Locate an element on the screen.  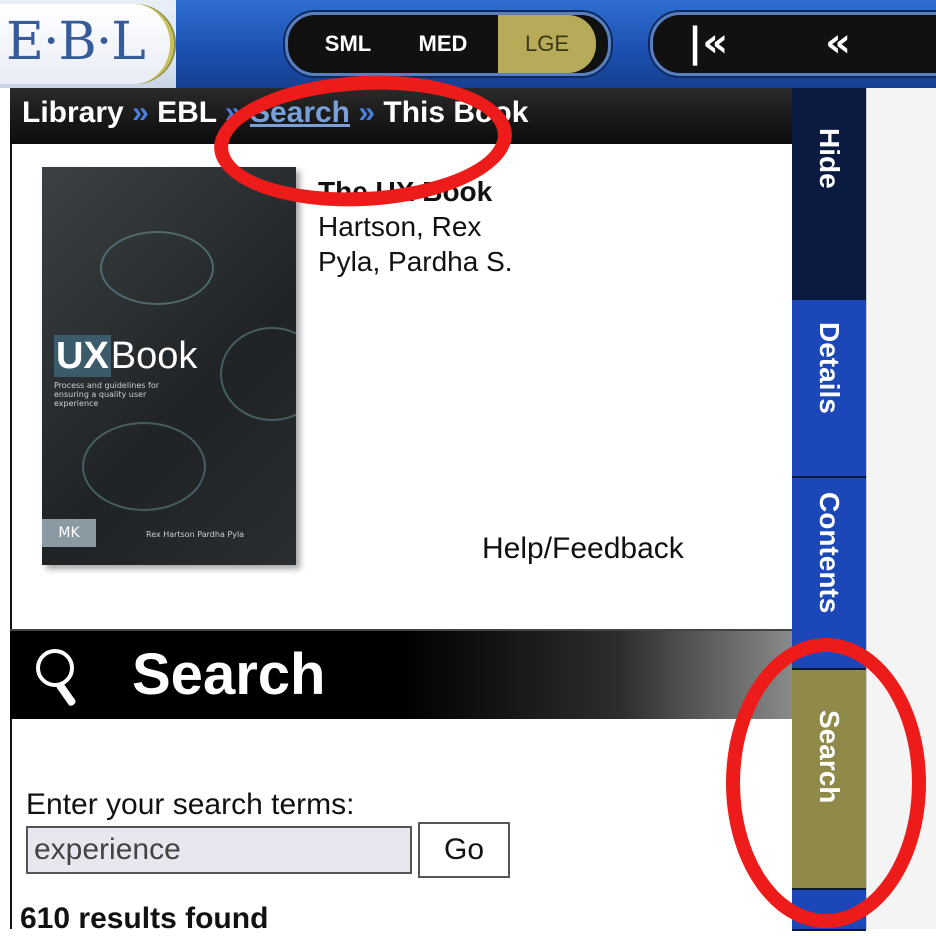
book-author: Hartson, Rex is located at coordinates (400, 226).